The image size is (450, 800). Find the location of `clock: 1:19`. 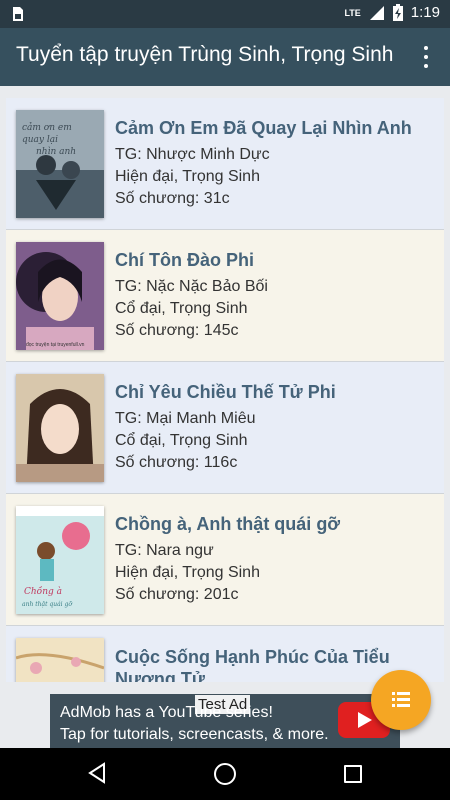

clock: 1:19 is located at coordinates (425, 12).